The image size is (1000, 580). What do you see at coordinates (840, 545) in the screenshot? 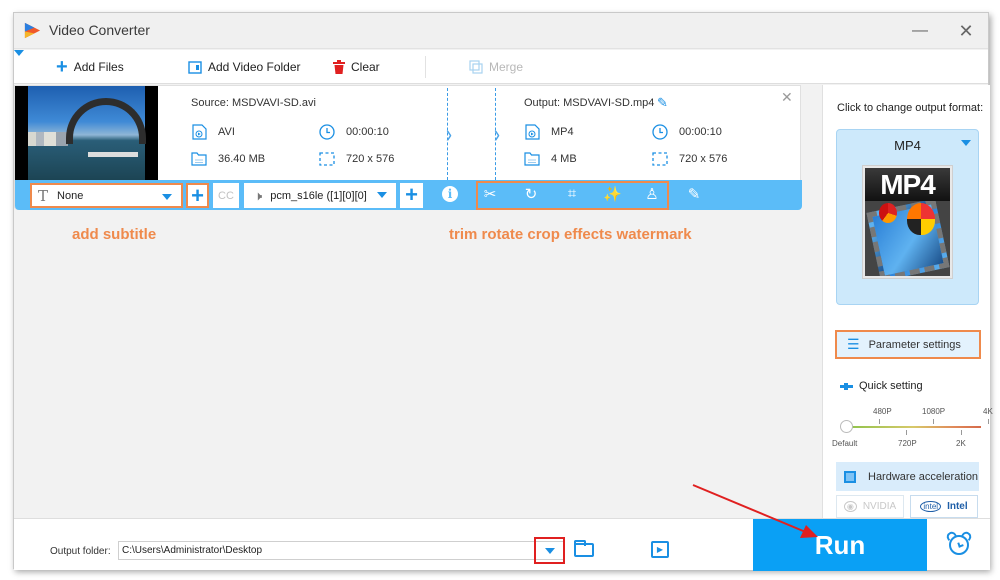
I see `run-button: Run` at bounding box center [840, 545].